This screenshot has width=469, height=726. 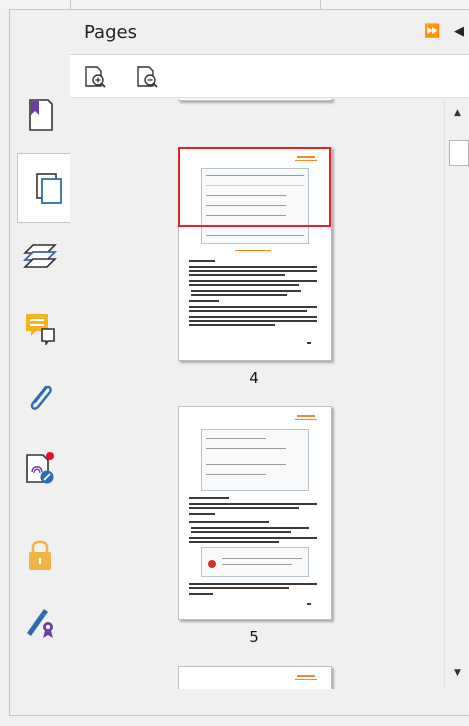 I want to click on collapse-panel-button: ◀, so click(x=459, y=32).